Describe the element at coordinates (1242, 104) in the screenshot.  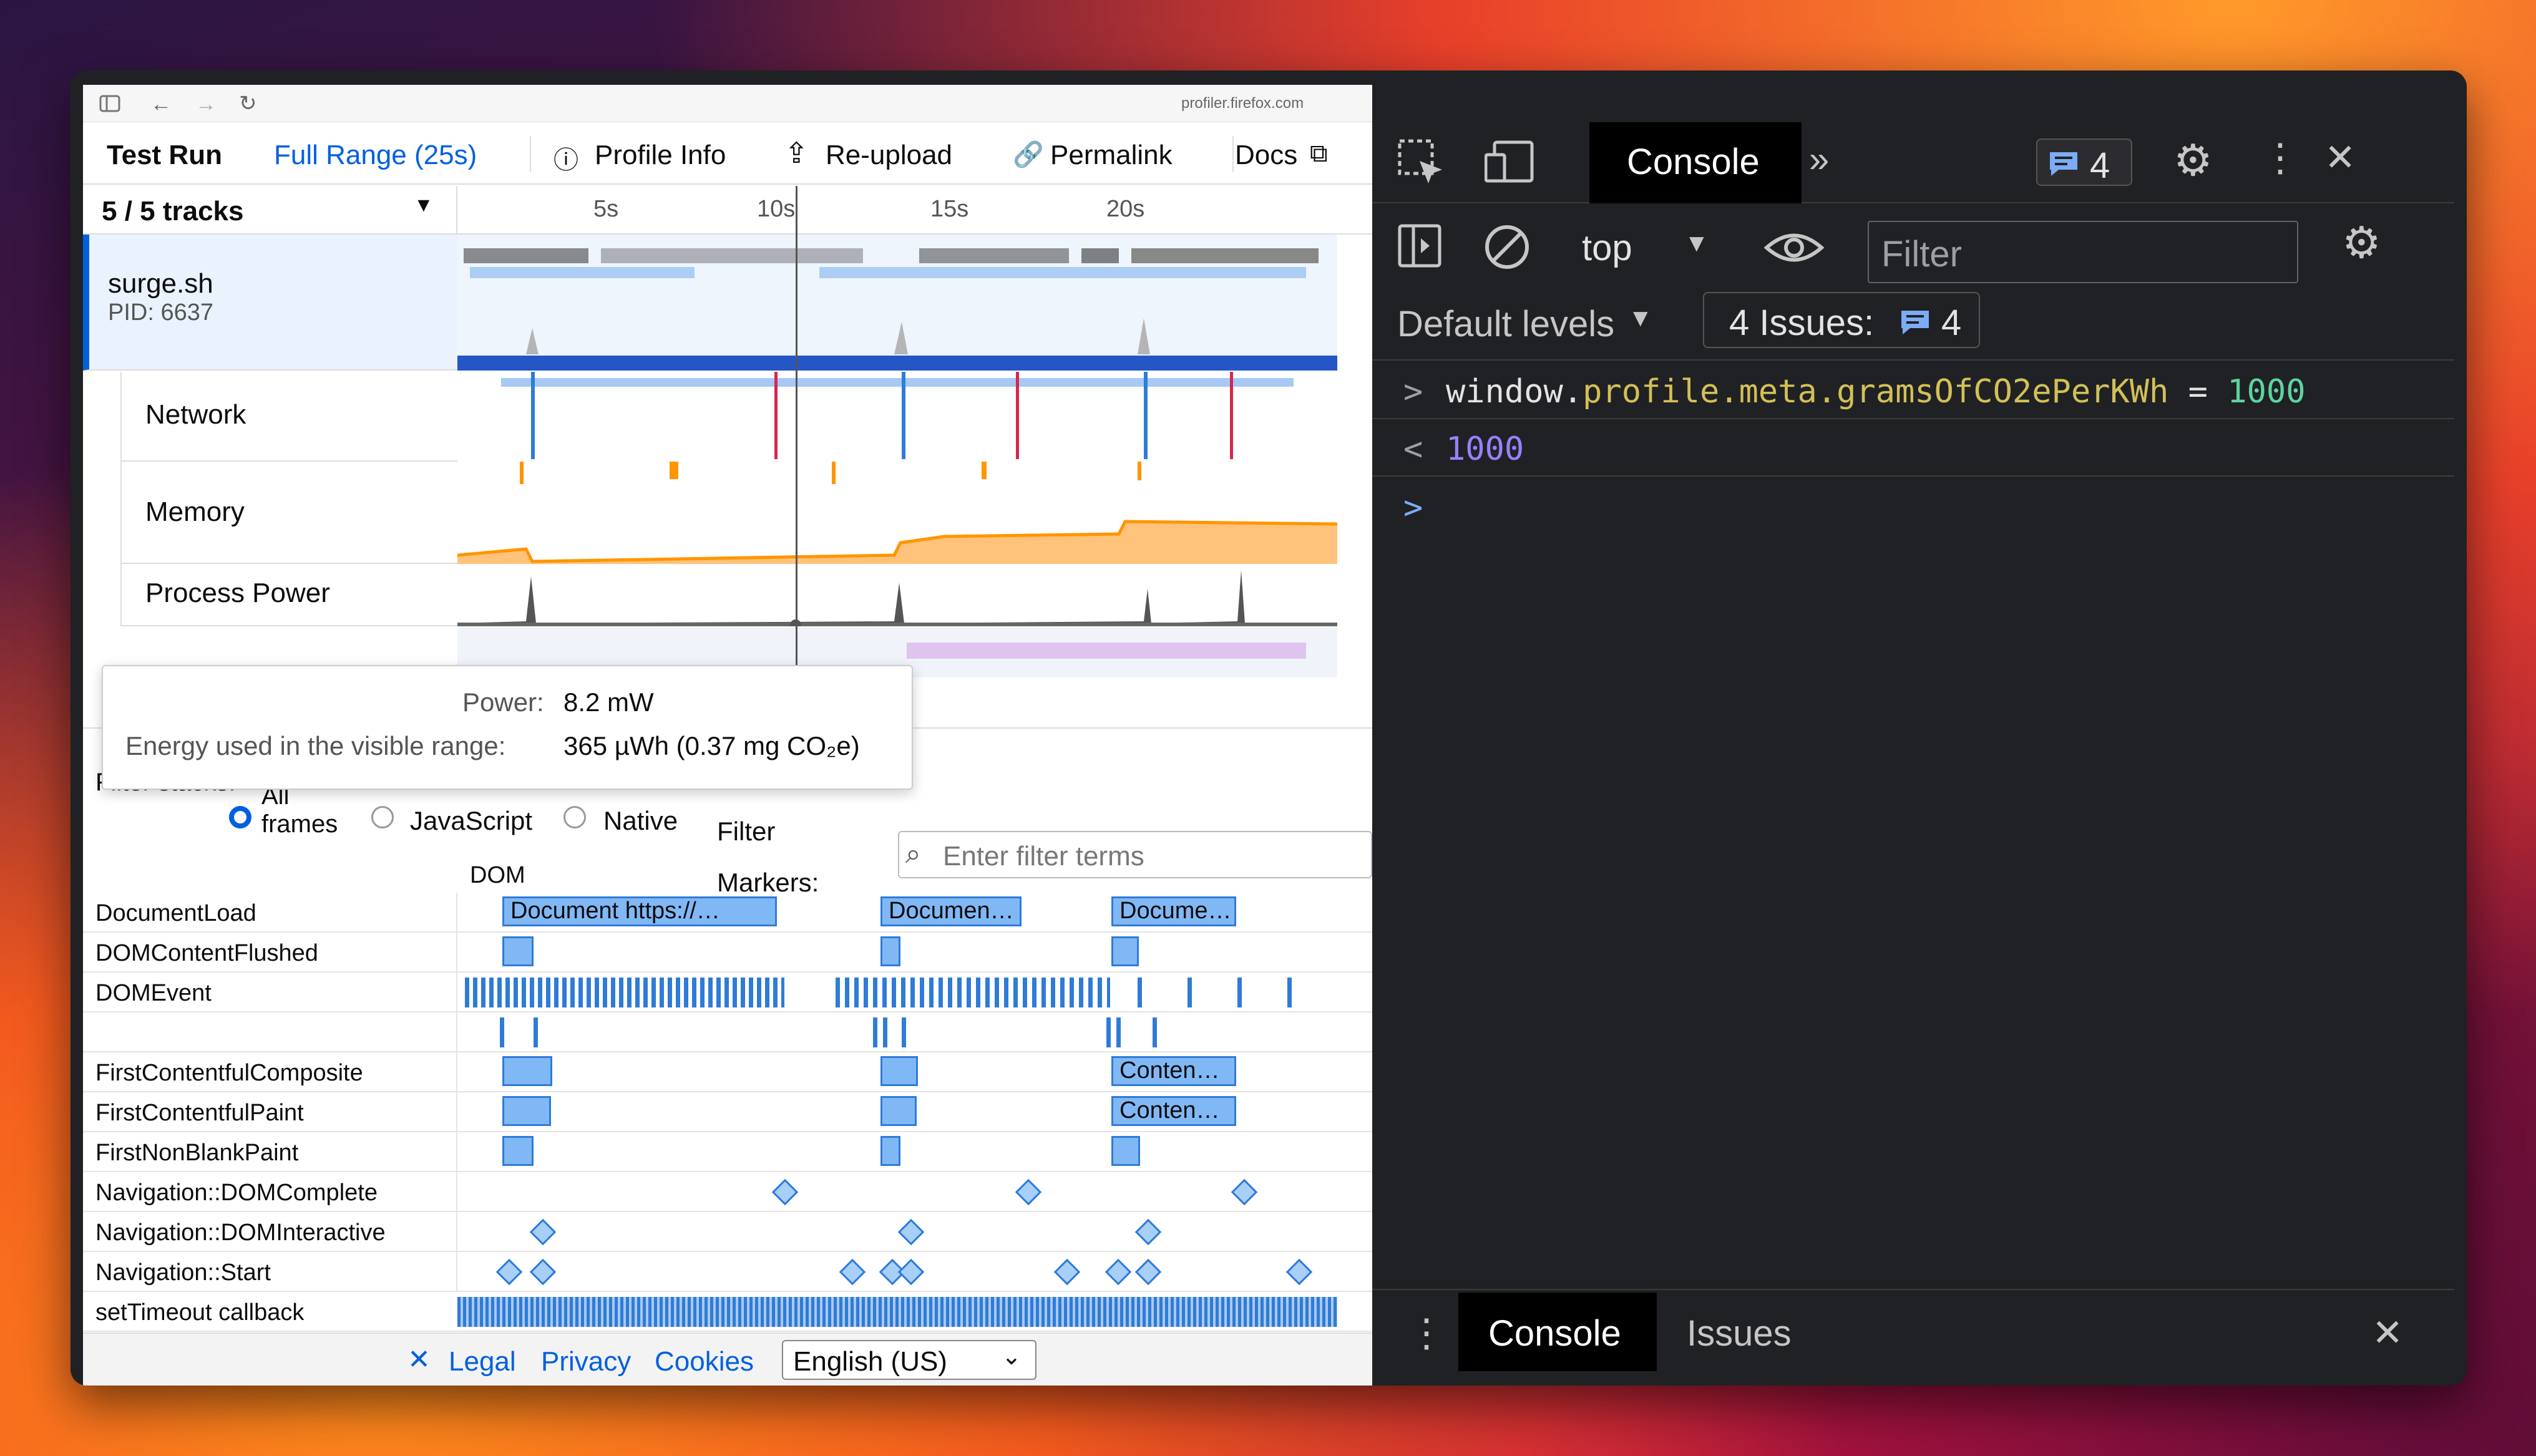
I see `url-text: profiler.firefox.com` at that location.